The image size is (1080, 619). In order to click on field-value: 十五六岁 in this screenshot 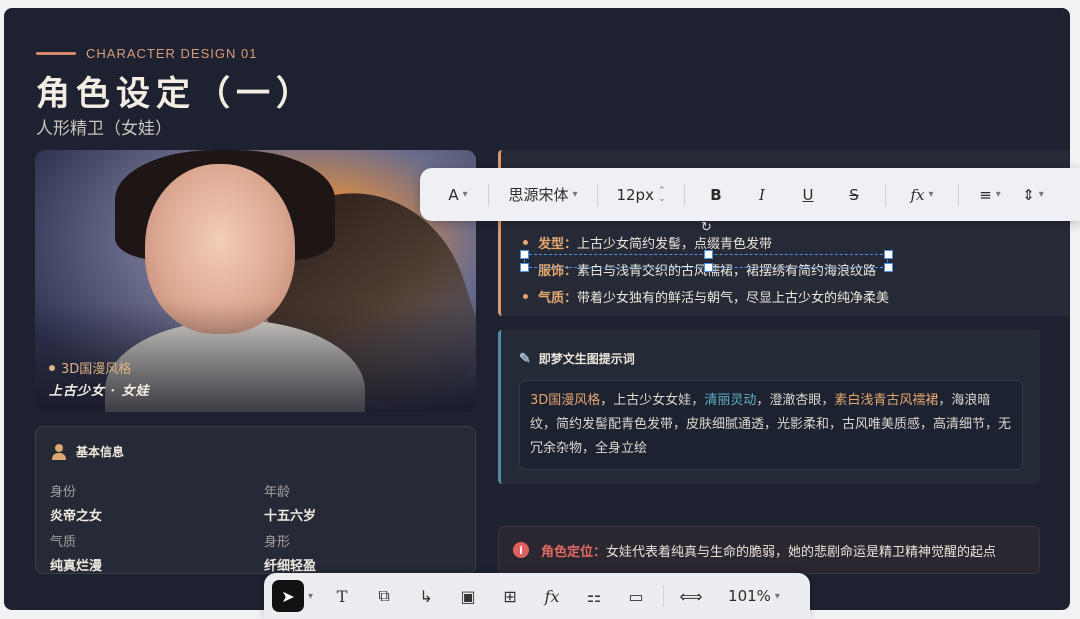, I will do `click(290, 516)`.